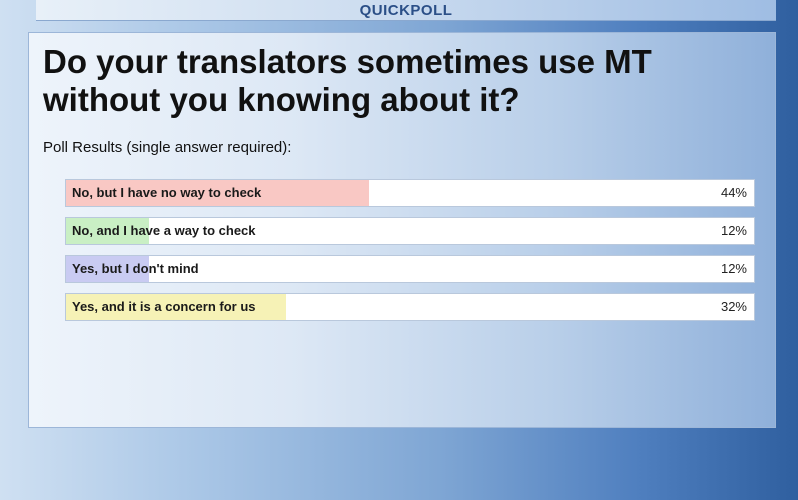 The image size is (798, 500). What do you see at coordinates (733, 192) in the screenshot?
I see `result-percent-0: 44%` at bounding box center [733, 192].